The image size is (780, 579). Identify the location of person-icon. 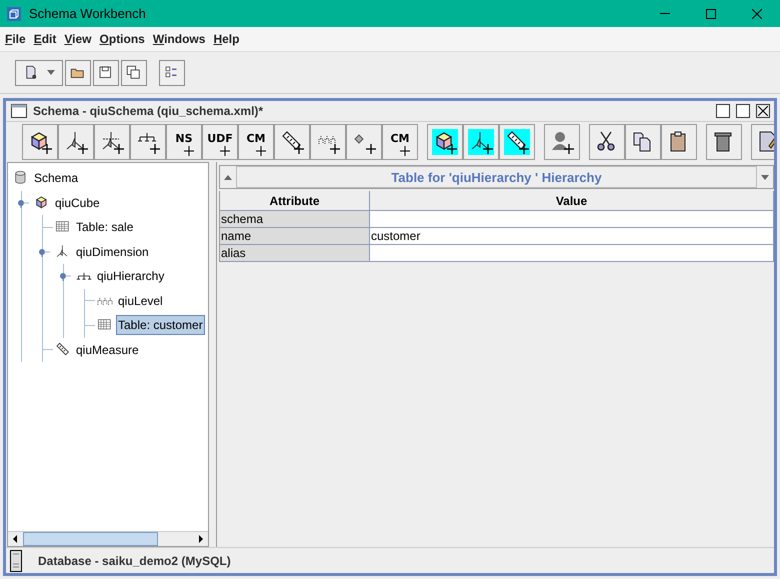
(562, 142).